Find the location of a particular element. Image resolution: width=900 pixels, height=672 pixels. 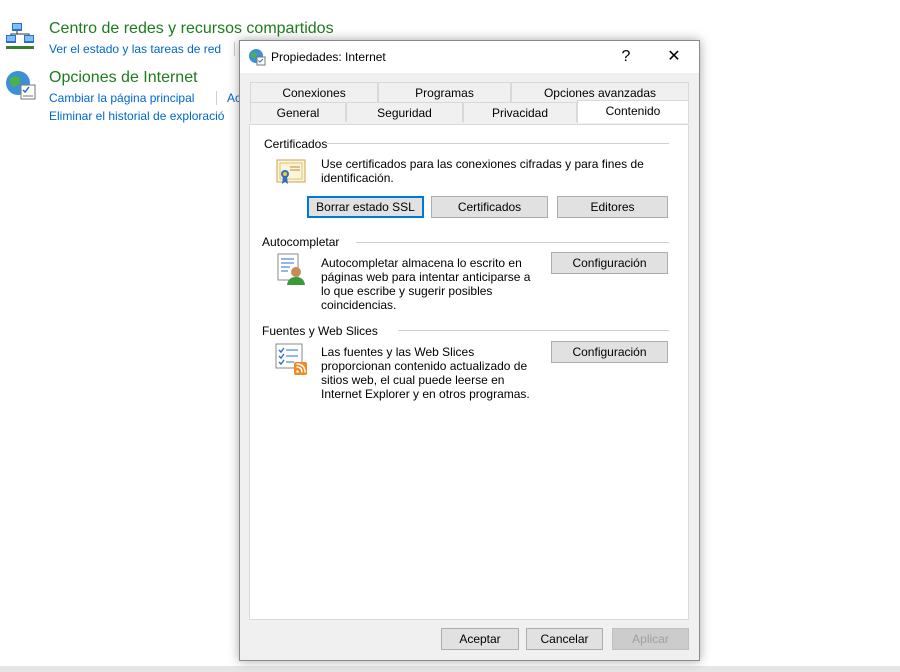

network-status-link: Ver el estado y las tareas de red is located at coordinates (135, 49).